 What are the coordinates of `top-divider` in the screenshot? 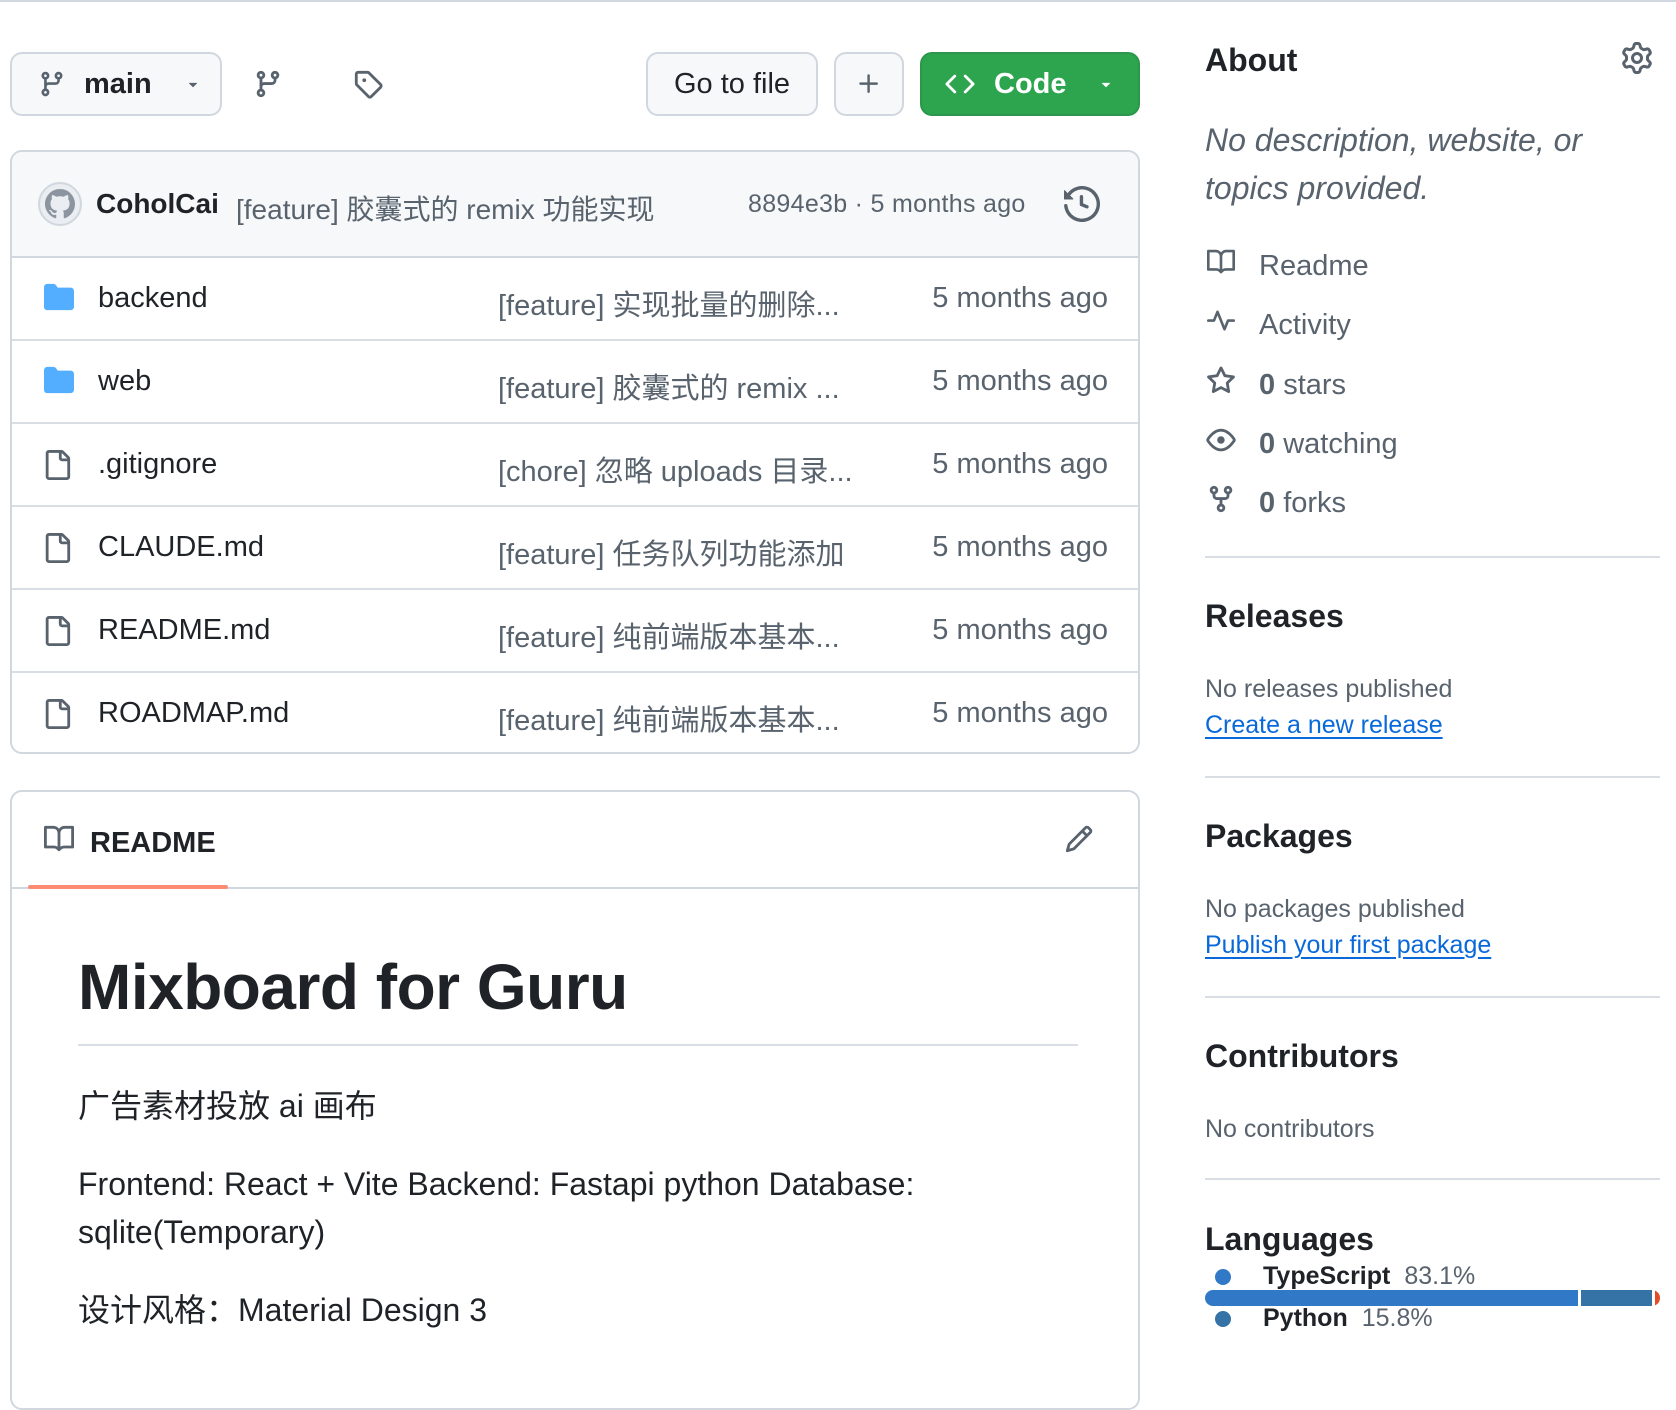 It's located at (838, 1).